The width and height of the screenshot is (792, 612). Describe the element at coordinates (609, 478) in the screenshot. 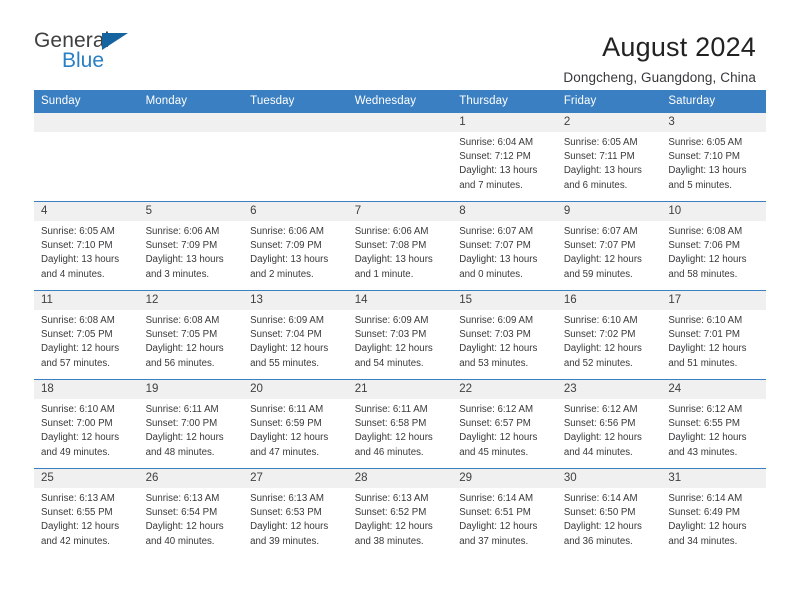

I see `day-number: 30` at that location.